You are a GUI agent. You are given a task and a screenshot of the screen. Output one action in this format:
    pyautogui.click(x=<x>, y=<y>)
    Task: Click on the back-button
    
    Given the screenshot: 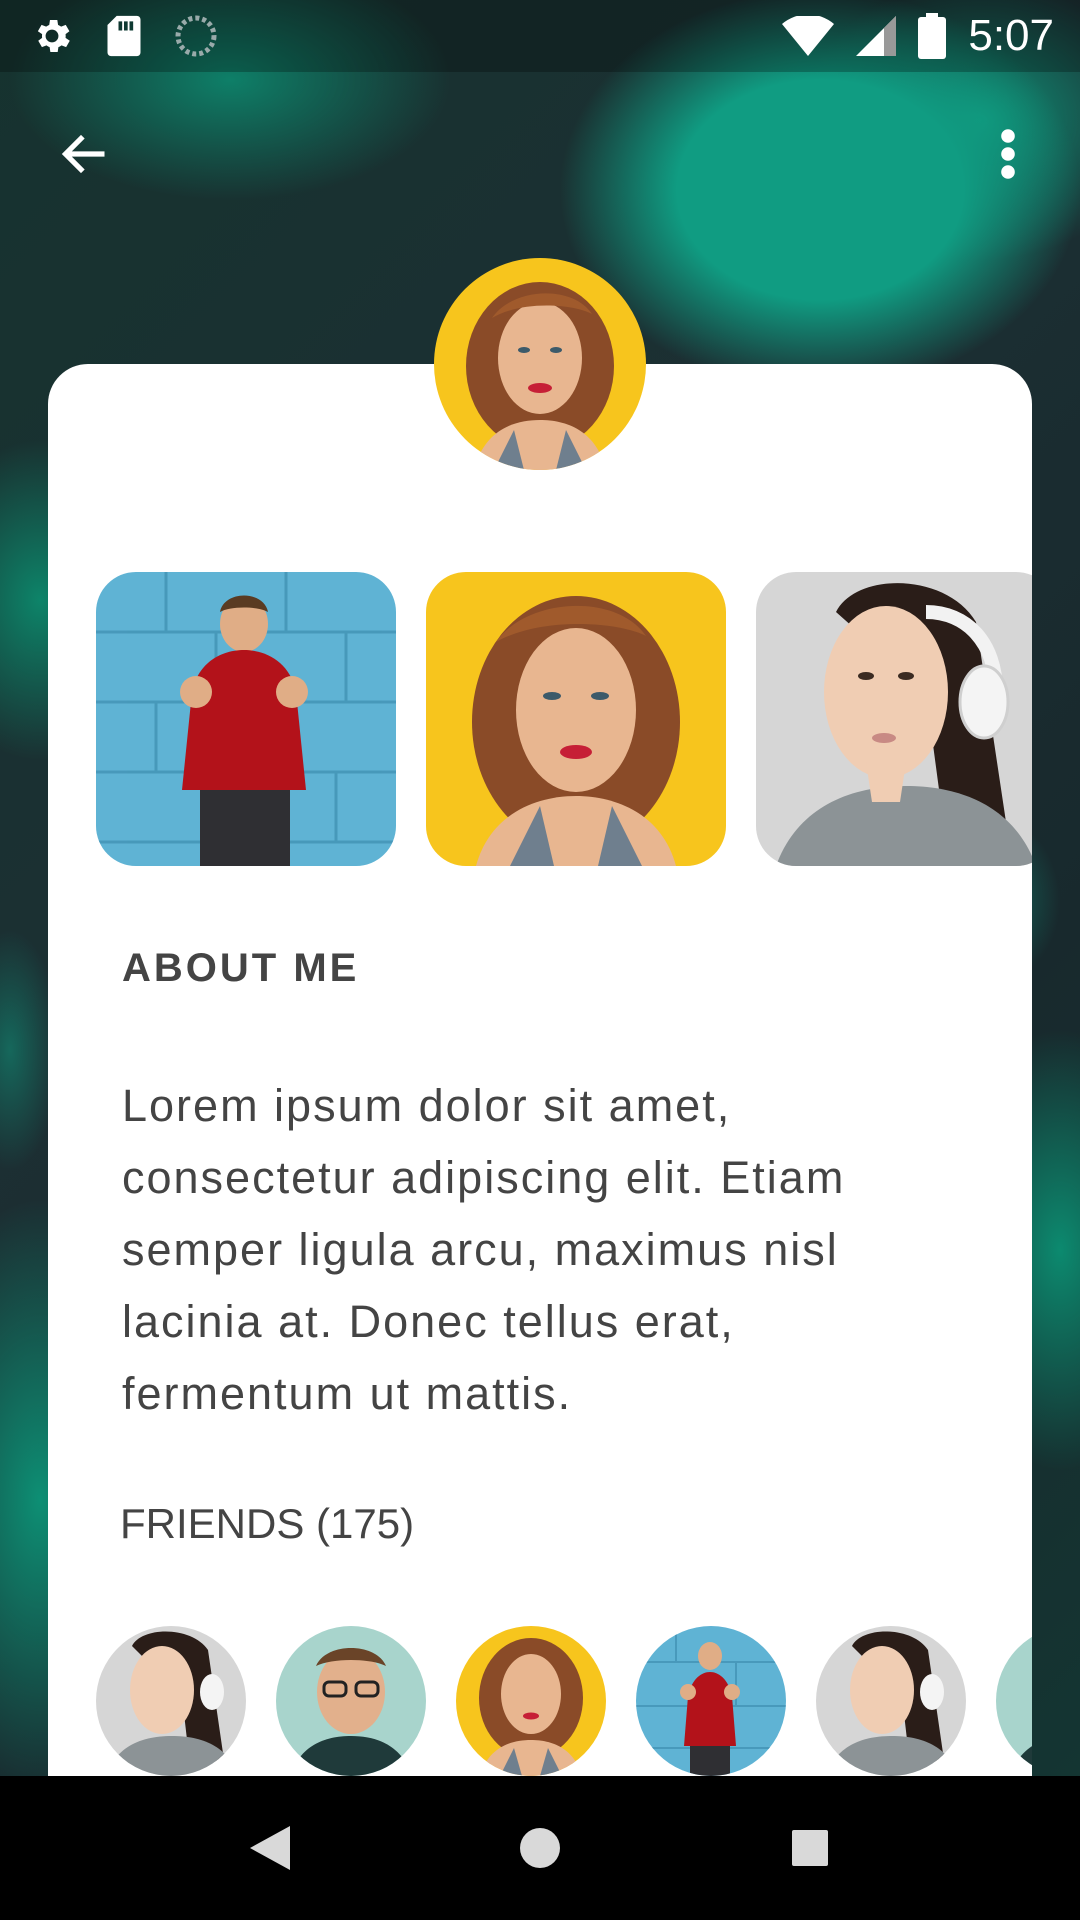 What is the action you would take?
    pyautogui.click(x=85, y=154)
    